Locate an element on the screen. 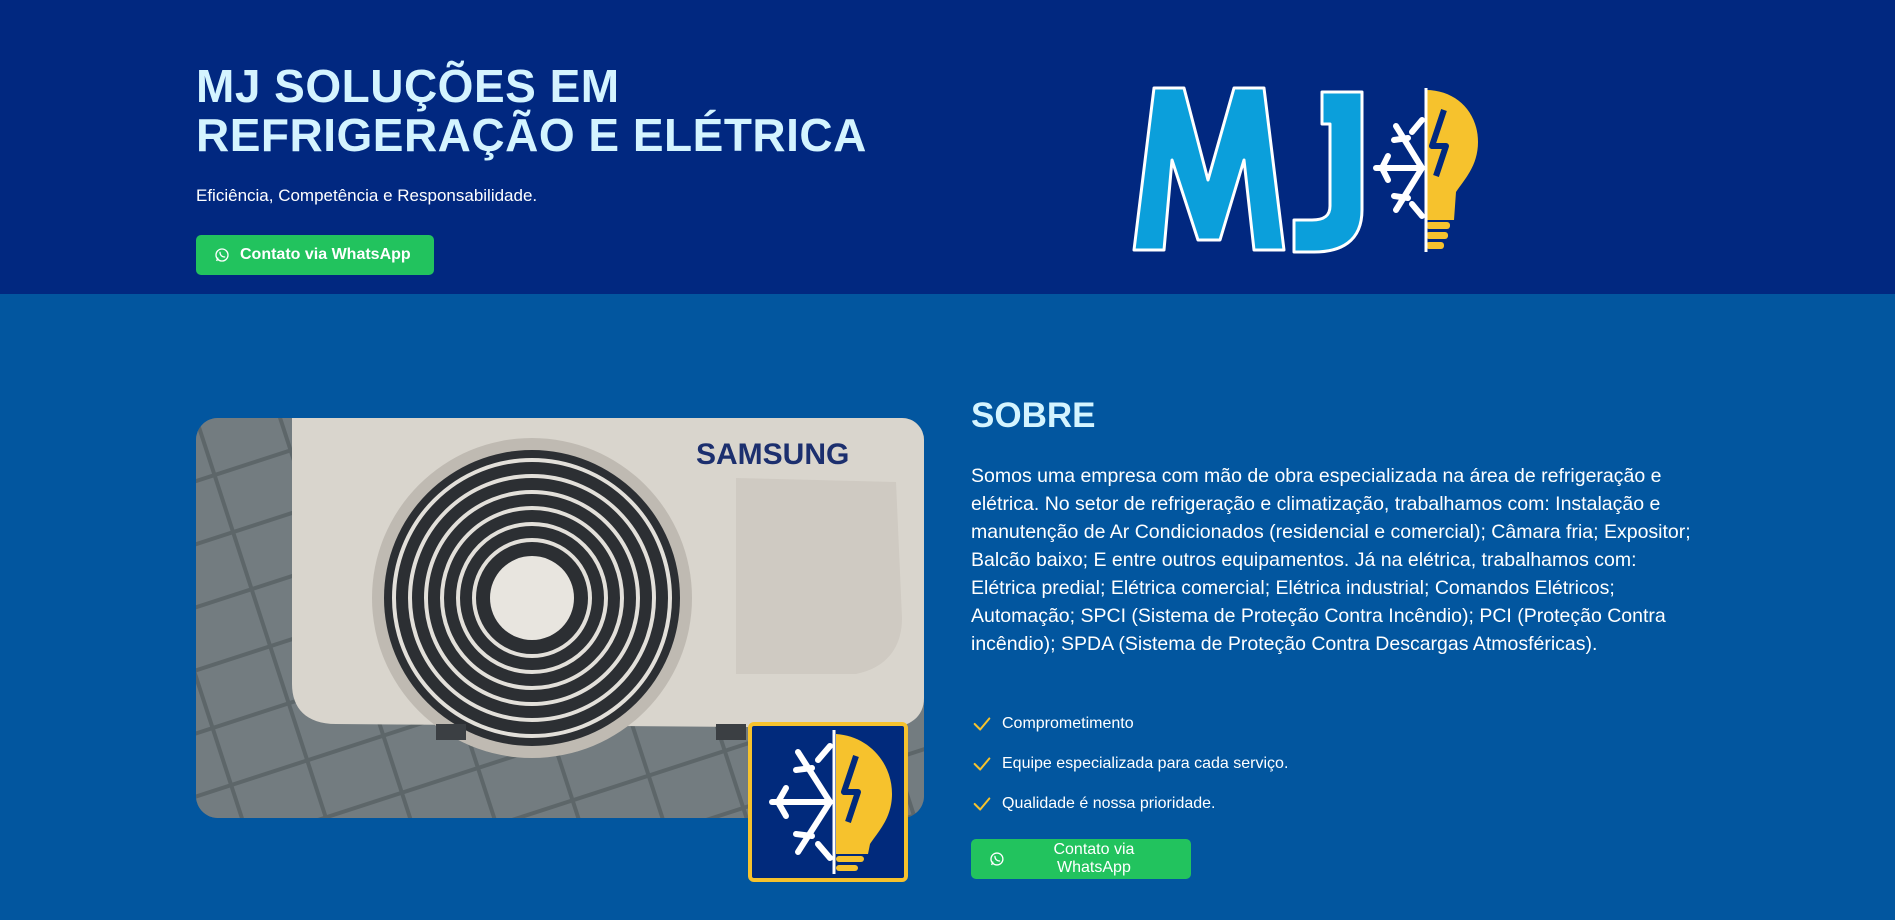  snowflake-icon is located at coordinates (1399, 168).